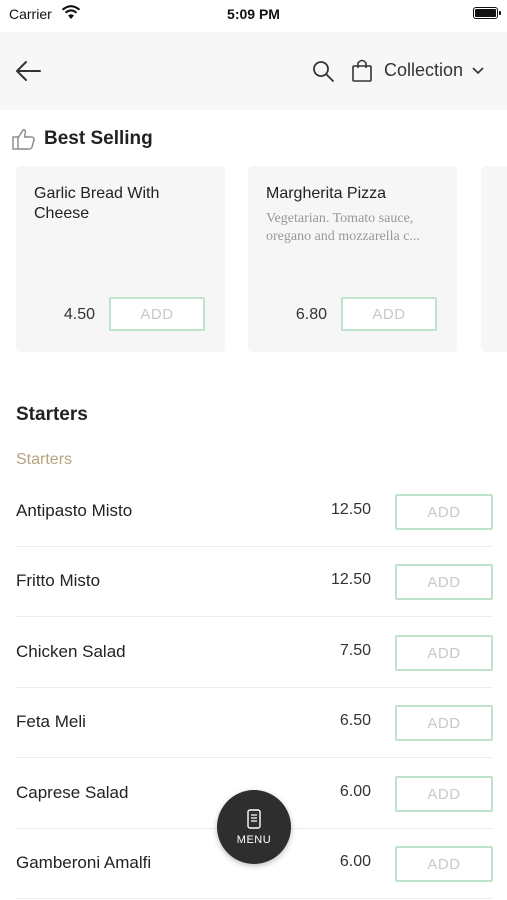 This screenshot has height=900, width=507. Describe the element at coordinates (487, 13) in the screenshot. I see `battery-icon` at that location.